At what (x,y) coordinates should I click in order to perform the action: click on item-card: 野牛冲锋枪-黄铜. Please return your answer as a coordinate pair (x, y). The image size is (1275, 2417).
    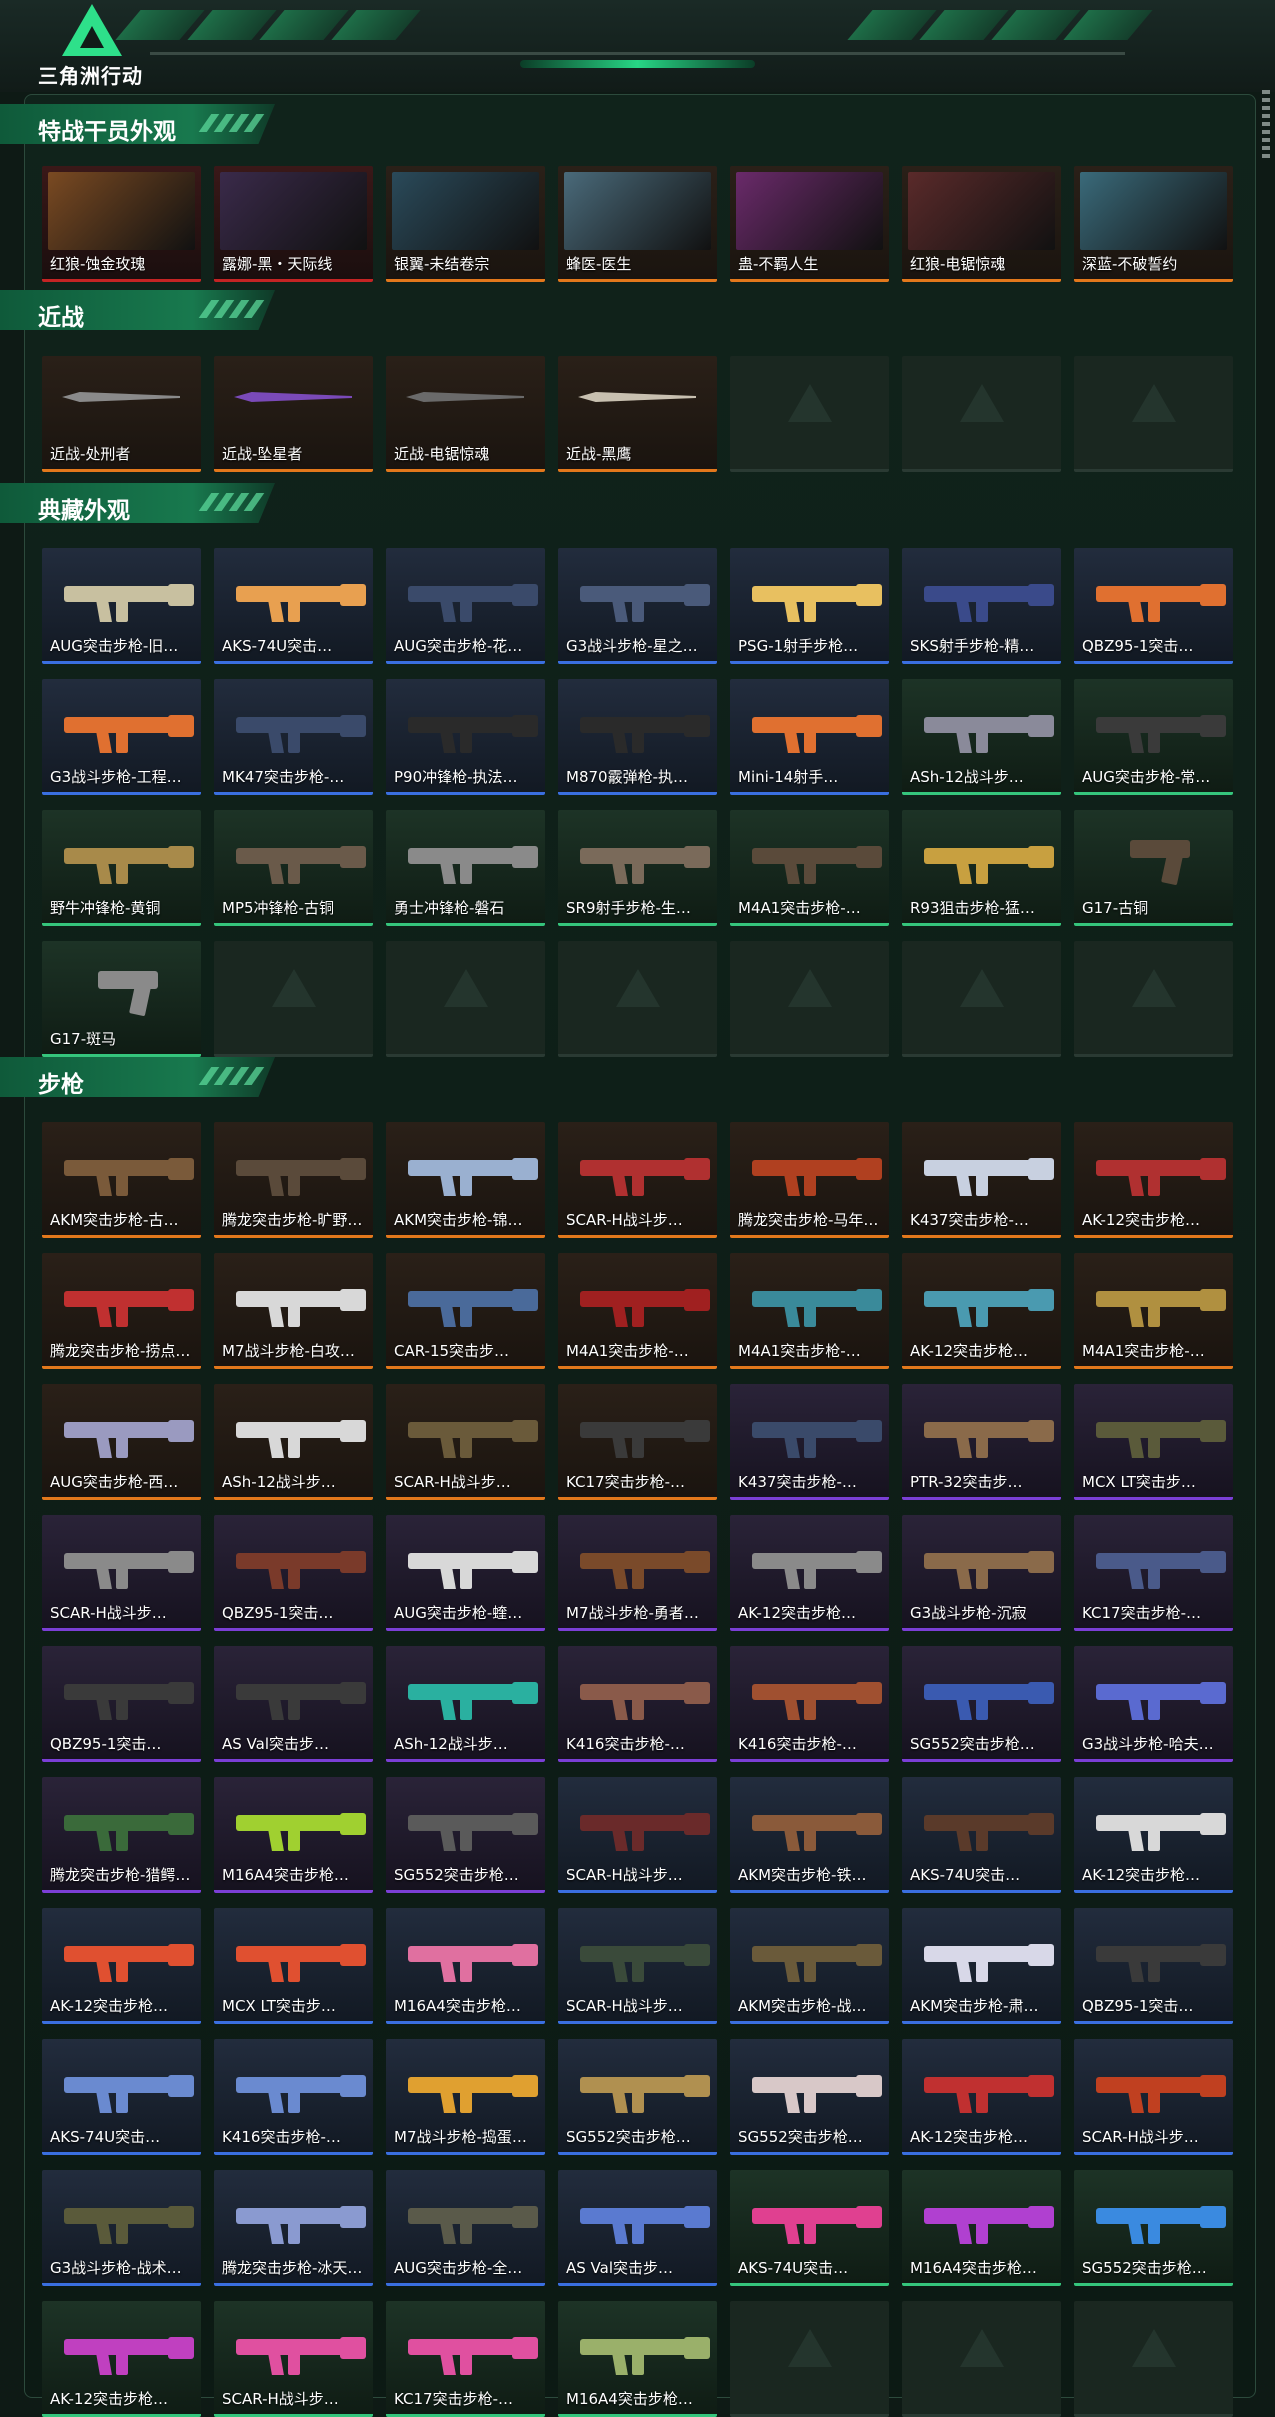
    Looking at the image, I should click on (121, 868).